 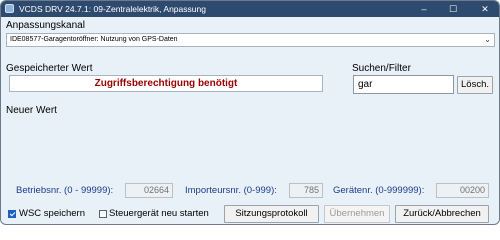 What do you see at coordinates (49, 68) in the screenshot?
I see `stored-value-label: Gespeicherter Wert` at bounding box center [49, 68].